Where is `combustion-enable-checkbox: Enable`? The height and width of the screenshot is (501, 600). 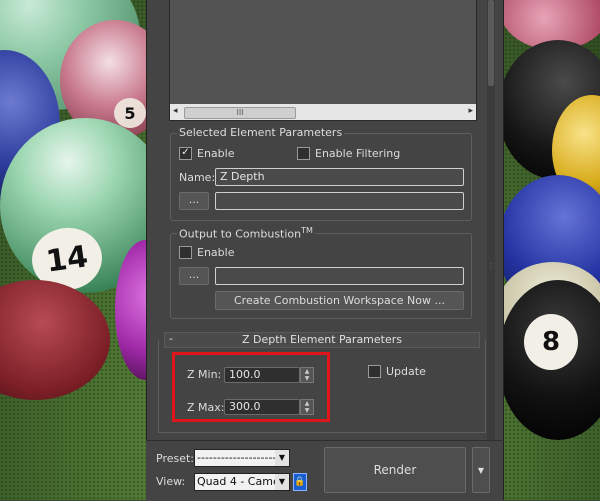 combustion-enable-checkbox: Enable is located at coordinates (206, 252).